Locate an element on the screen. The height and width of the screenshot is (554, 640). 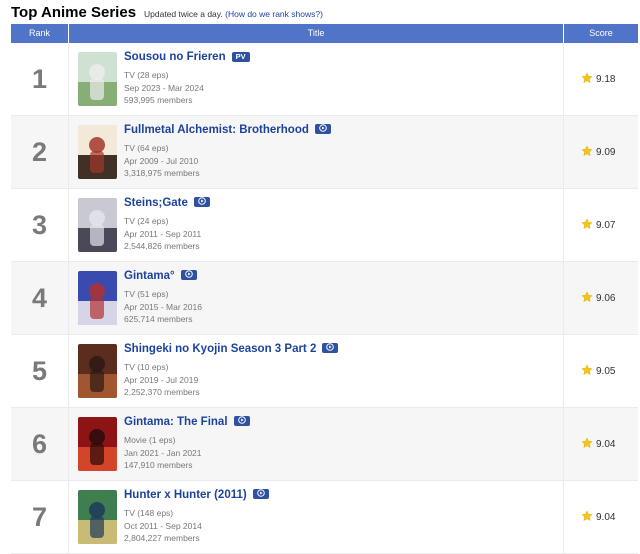
anime-aired: Apr 2011 - Sep 2011 is located at coordinates (163, 233).